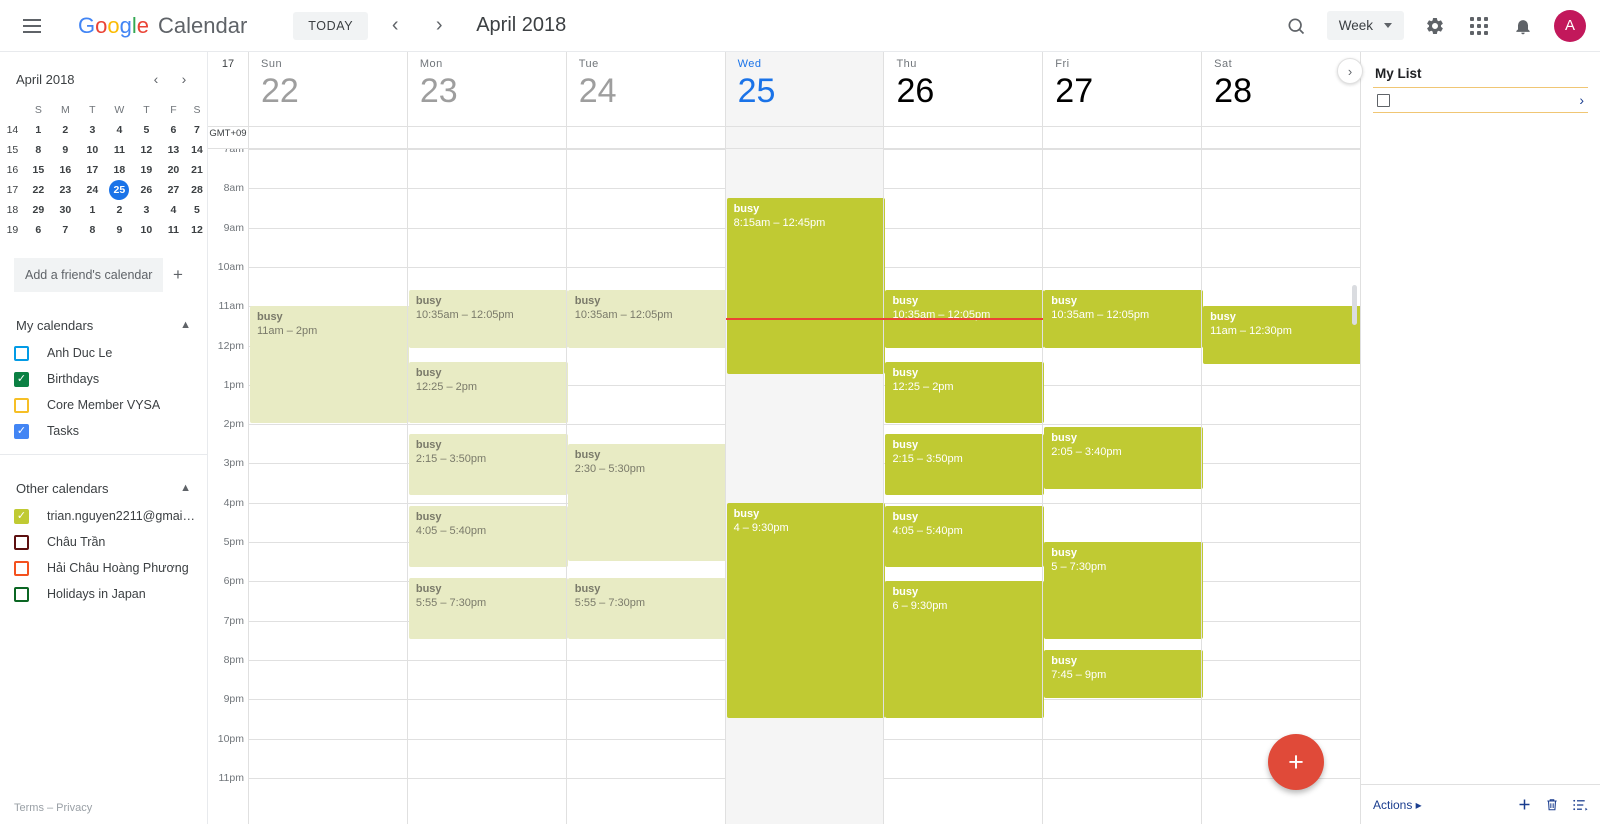  What do you see at coordinates (12, 170) in the screenshot?
I see `mini-week-number: 16` at bounding box center [12, 170].